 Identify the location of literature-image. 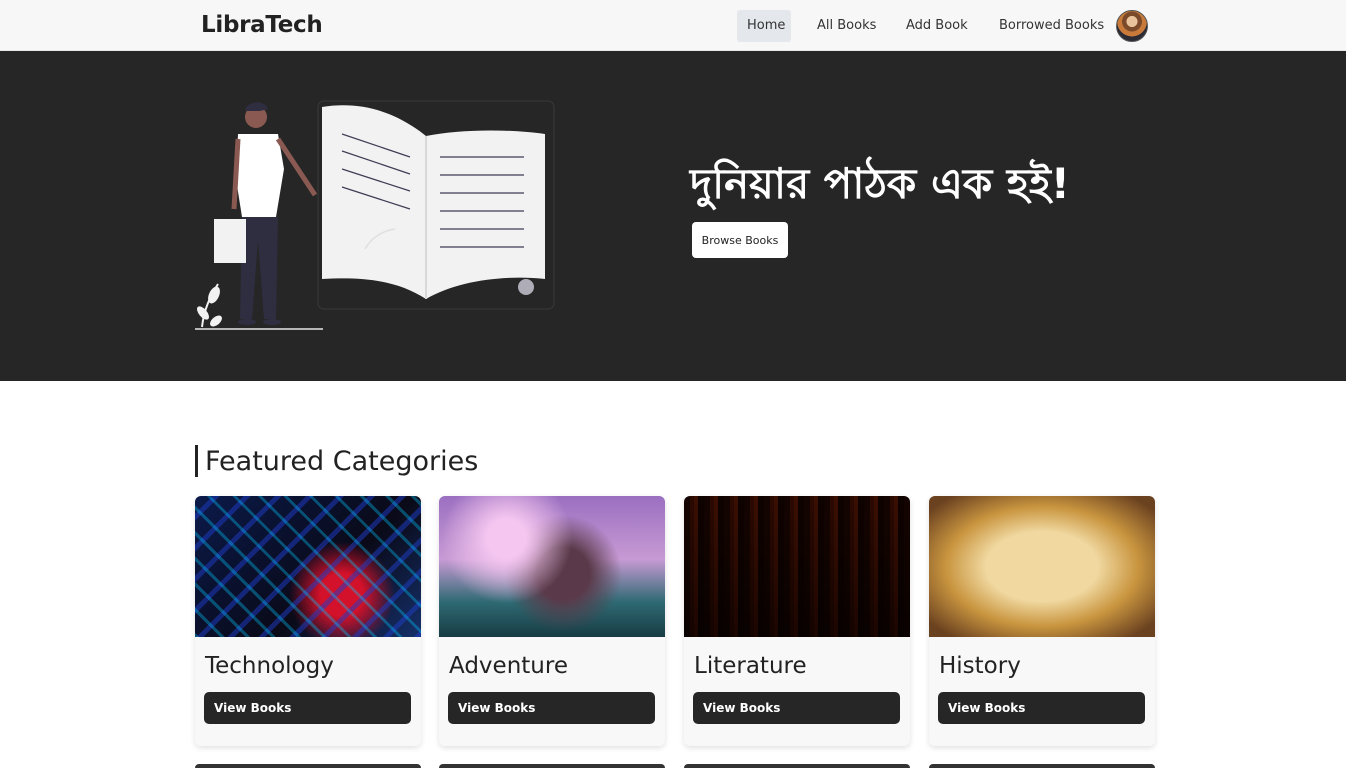
(797, 566).